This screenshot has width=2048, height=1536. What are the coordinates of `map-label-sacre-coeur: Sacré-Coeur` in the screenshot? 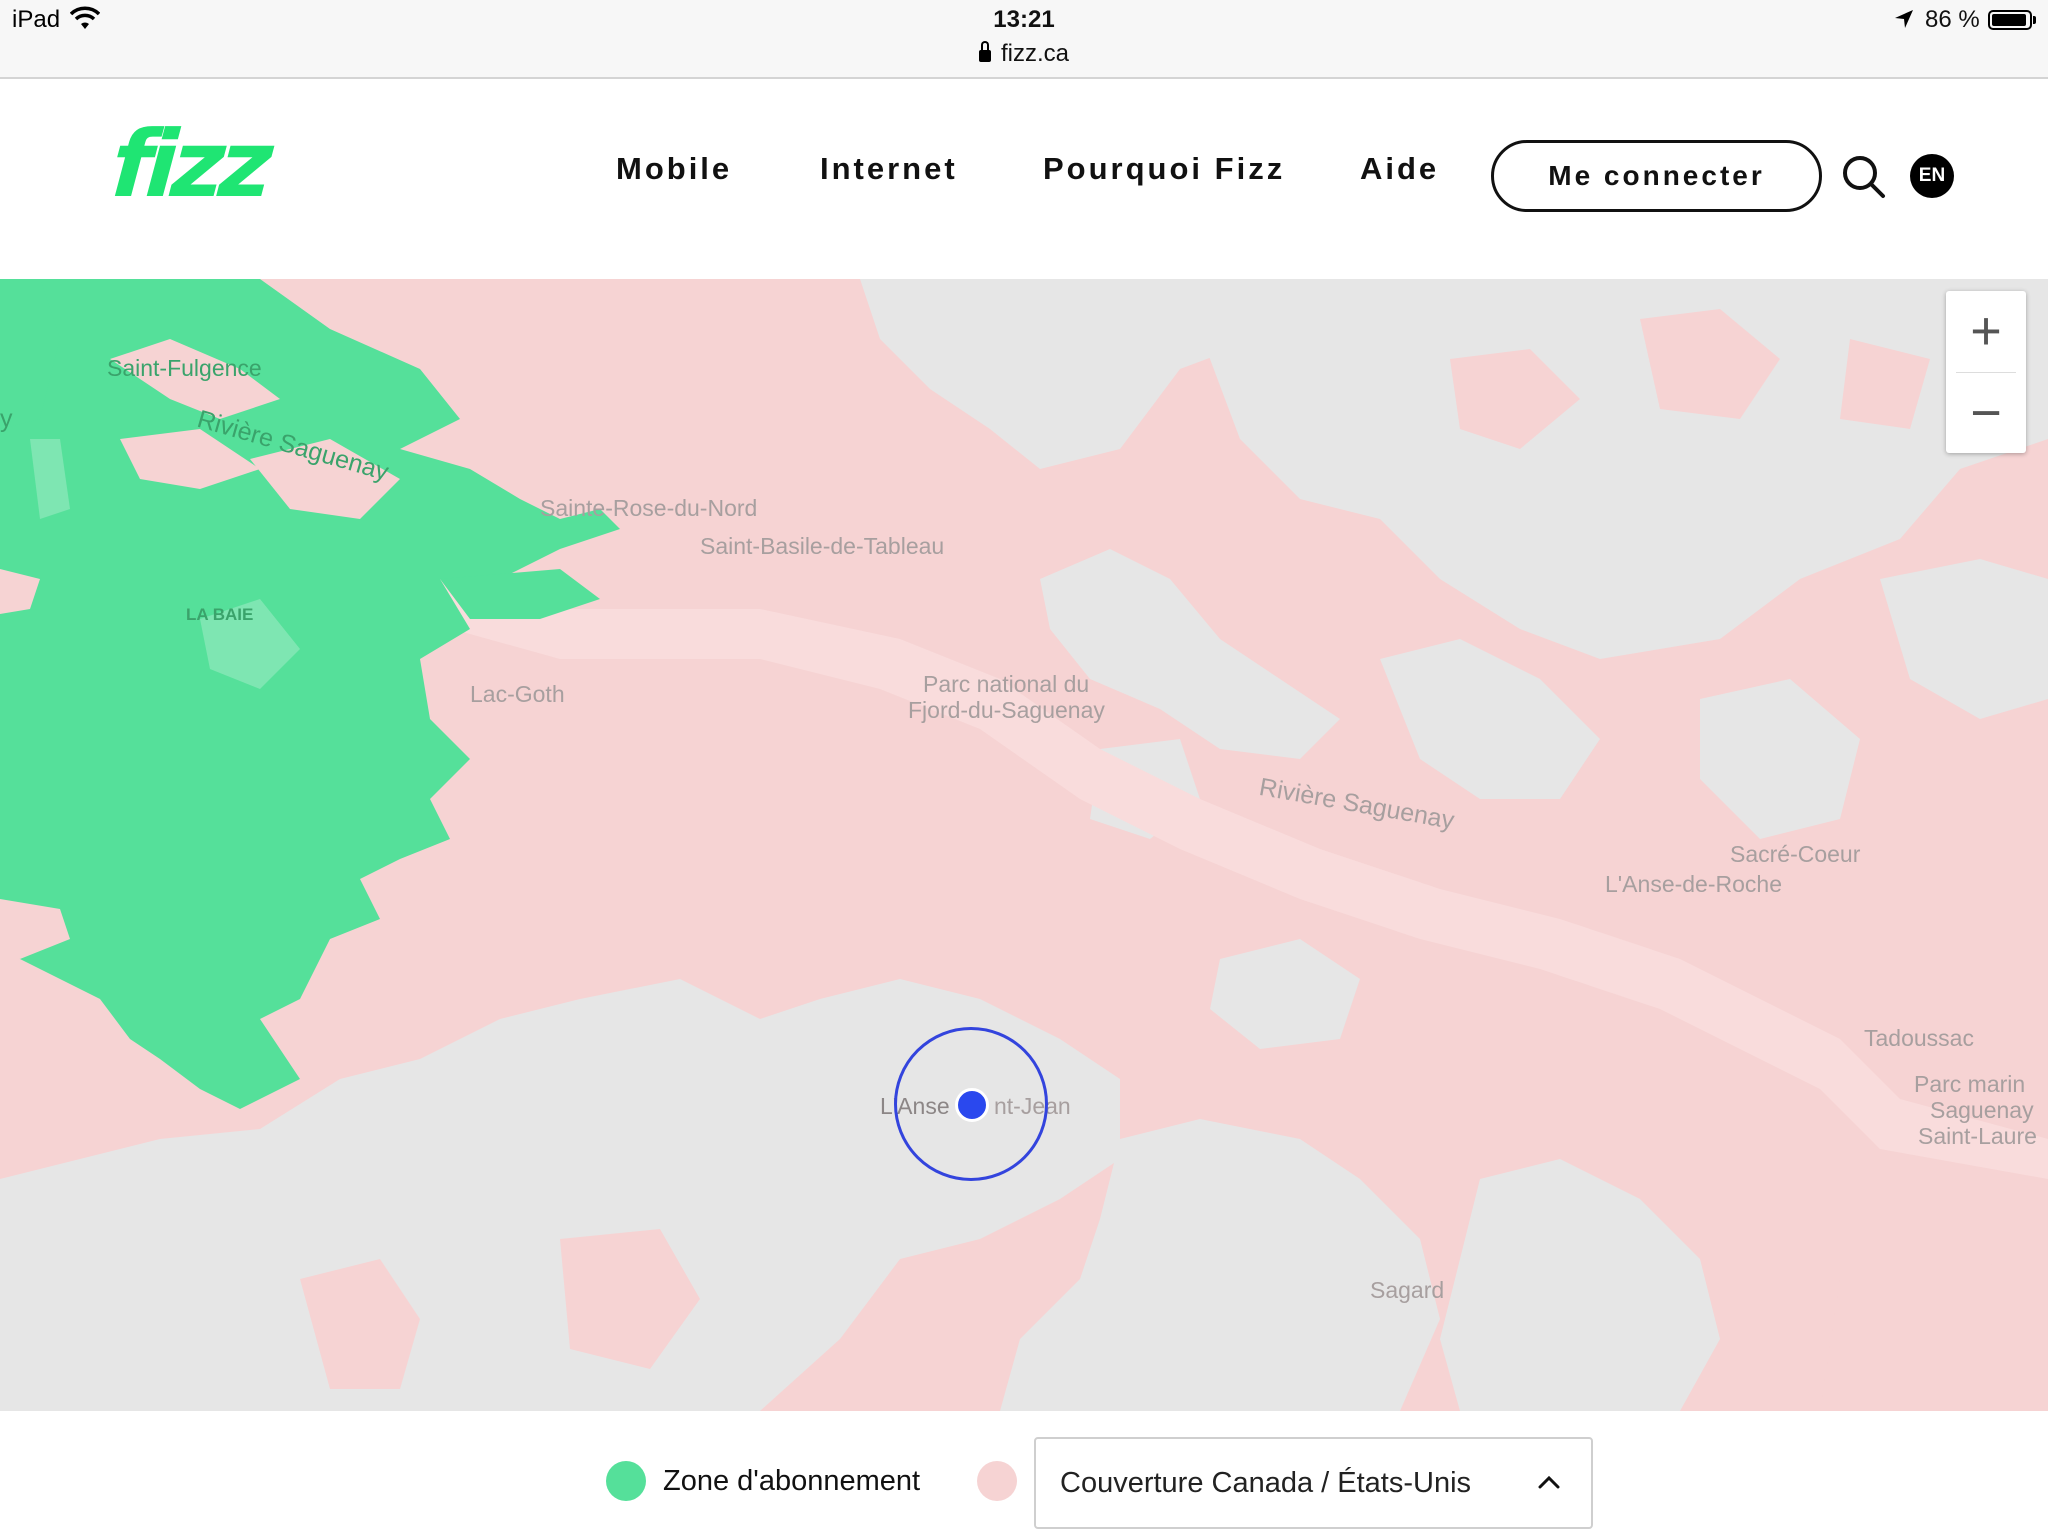 It's located at (1795, 854).